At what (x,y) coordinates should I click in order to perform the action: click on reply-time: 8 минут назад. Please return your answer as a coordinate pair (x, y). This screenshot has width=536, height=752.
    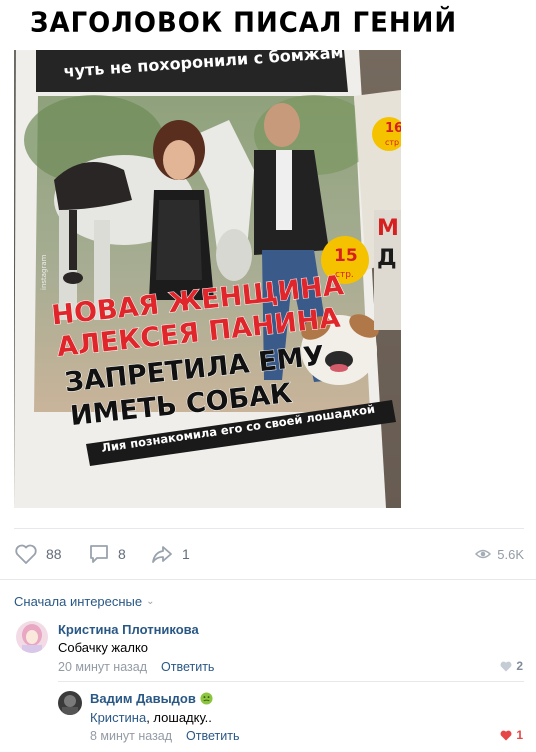
    Looking at the image, I should click on (131, 736).